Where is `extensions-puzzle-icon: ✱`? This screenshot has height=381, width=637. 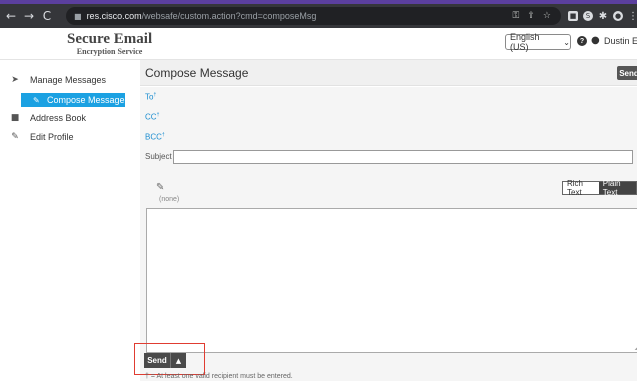
extensions-puzzle-icon: ✱ is located at coordinates (603, 16).